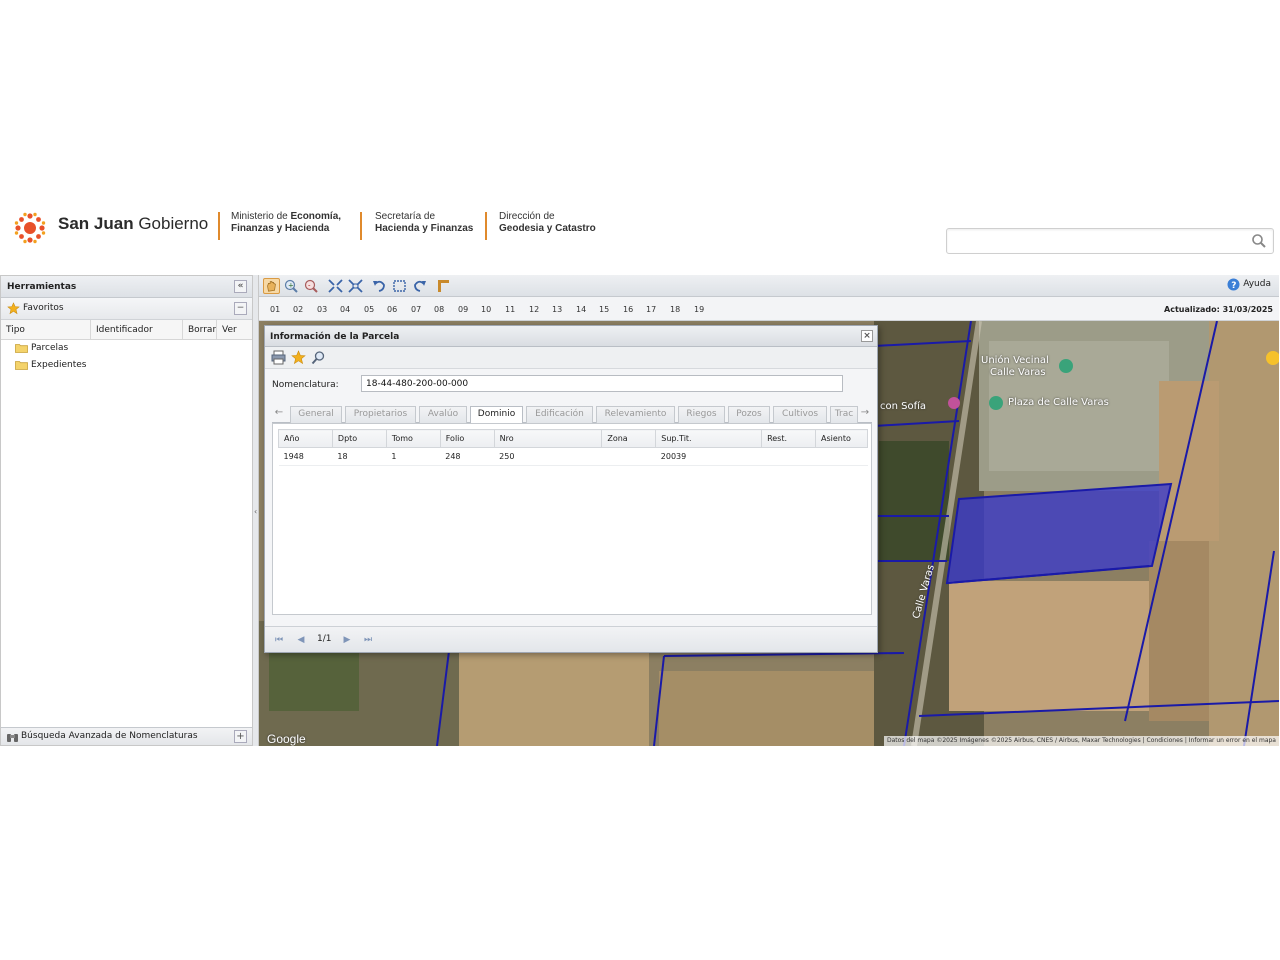  Describe the element at coordinates (347, 640) in the screenshot. I see `next-page-icon: ▶` at that location.